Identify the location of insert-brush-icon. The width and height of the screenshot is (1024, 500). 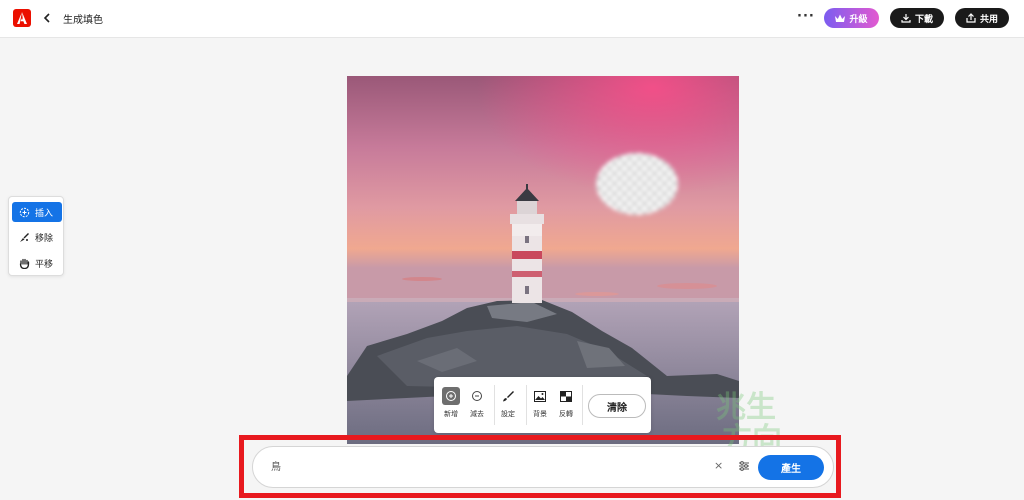
(24, 212).